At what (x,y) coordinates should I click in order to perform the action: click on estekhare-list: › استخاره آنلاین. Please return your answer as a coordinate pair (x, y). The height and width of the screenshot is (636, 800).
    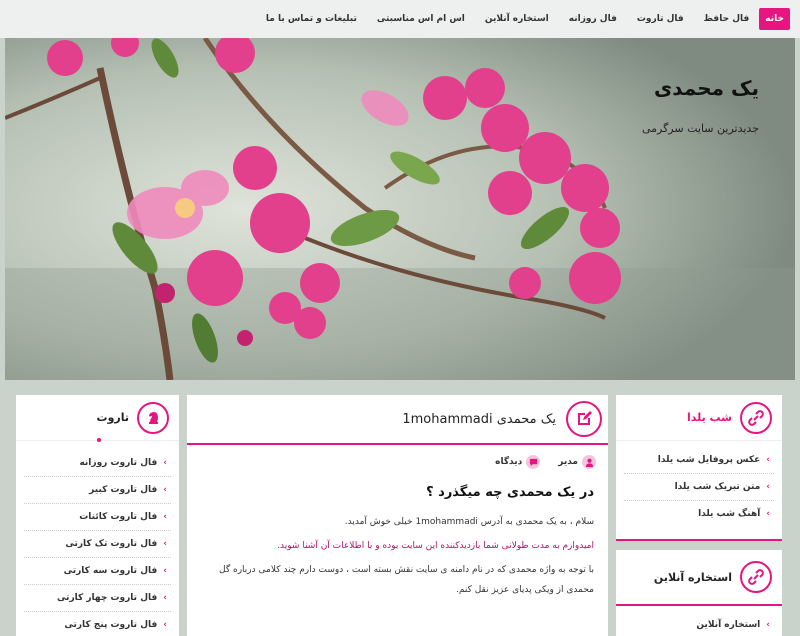
    Looking at the image, I should click on (699, 621).